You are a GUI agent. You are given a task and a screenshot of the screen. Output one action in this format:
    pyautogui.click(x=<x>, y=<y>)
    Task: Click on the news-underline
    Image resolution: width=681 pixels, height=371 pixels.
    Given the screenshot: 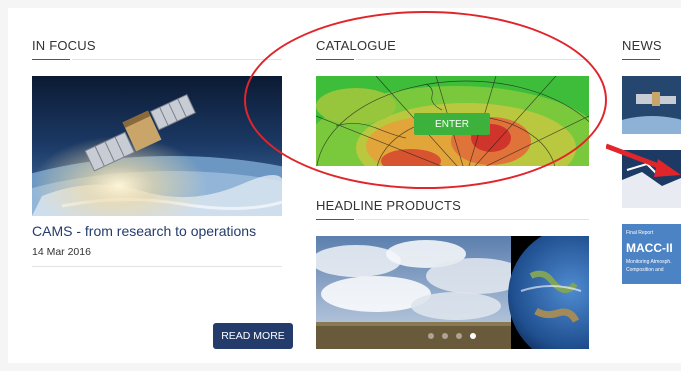 What is the action you would take?
    pyautogui.click(x=641, y=59)
    